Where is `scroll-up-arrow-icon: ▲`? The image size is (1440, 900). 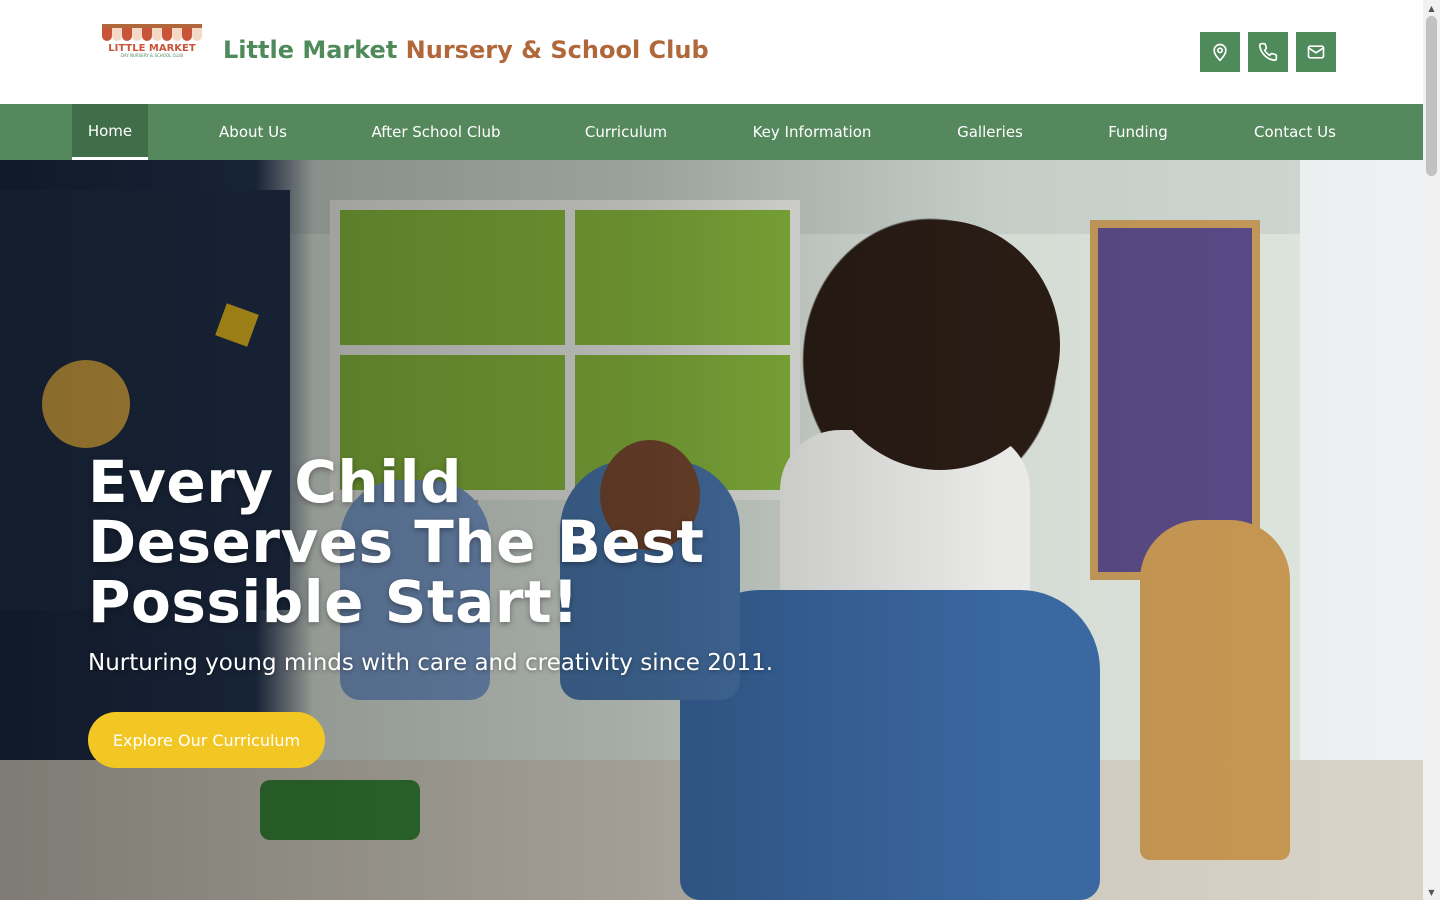
scroll-up-arrow-icon: ▲ is located at coordinates (1431, 8).